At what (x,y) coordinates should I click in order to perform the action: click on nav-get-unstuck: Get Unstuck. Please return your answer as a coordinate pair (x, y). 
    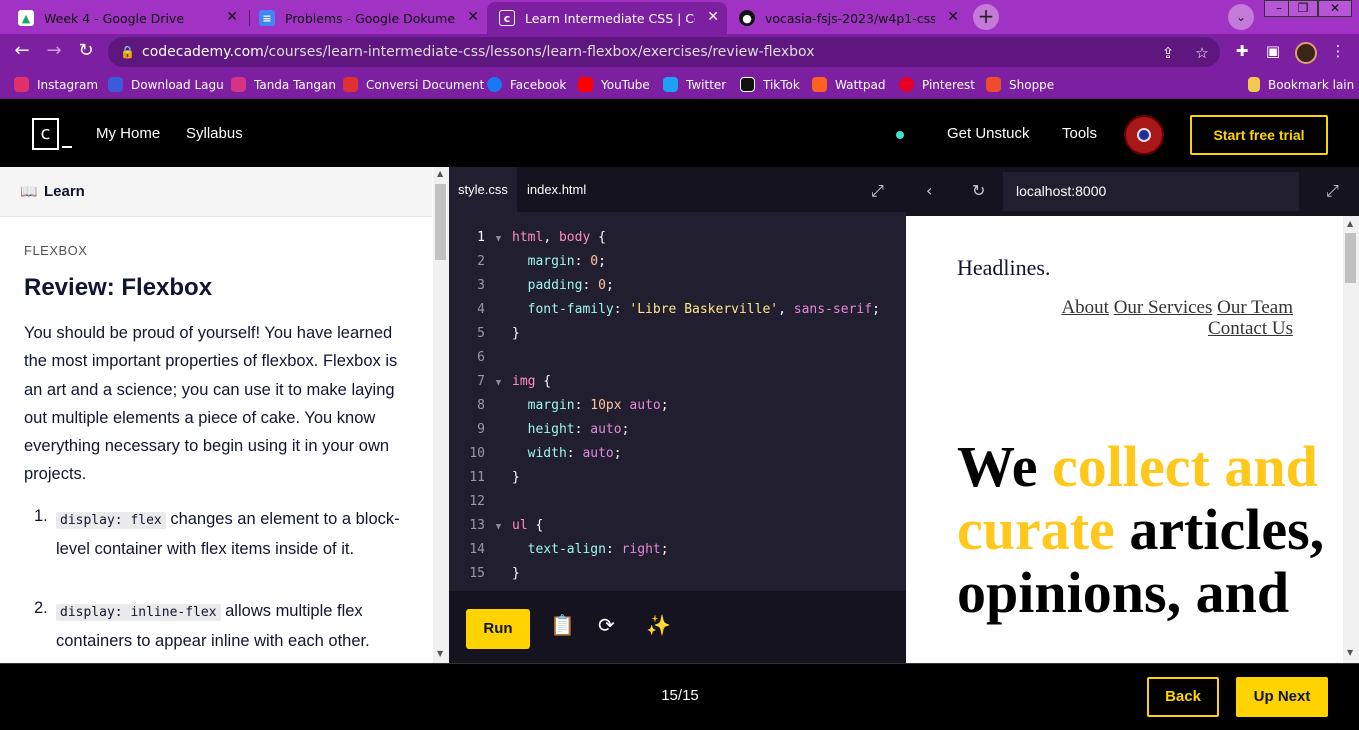
    Looking at the image, I should click on (988, 133).